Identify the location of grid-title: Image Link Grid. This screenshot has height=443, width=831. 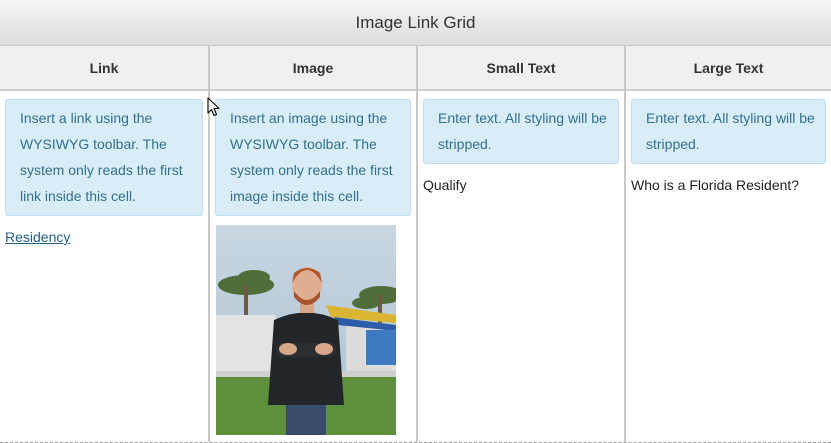
(415, 23).